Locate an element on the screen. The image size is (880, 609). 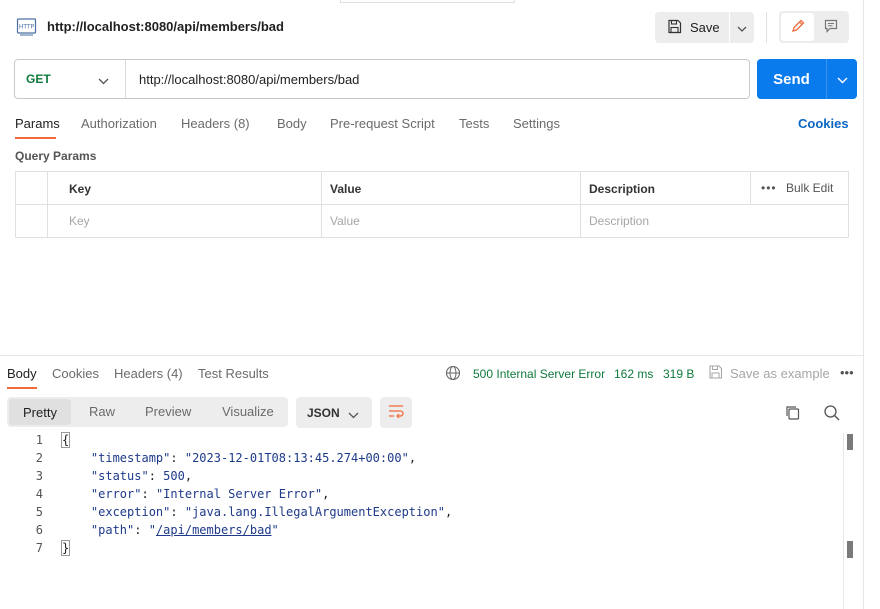
code-text: "error": "Internal Server Error", is located at coordinates (210, 494).